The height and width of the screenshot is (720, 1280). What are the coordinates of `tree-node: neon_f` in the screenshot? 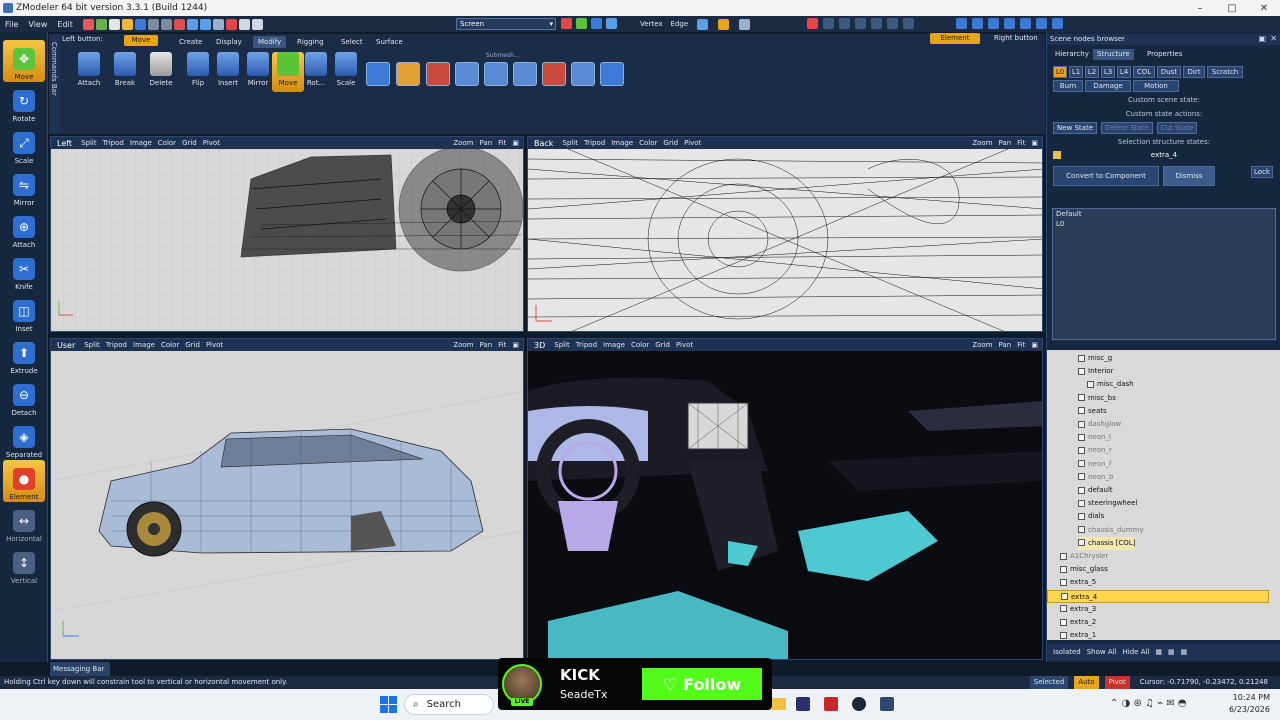 It's located at (1094, 464).